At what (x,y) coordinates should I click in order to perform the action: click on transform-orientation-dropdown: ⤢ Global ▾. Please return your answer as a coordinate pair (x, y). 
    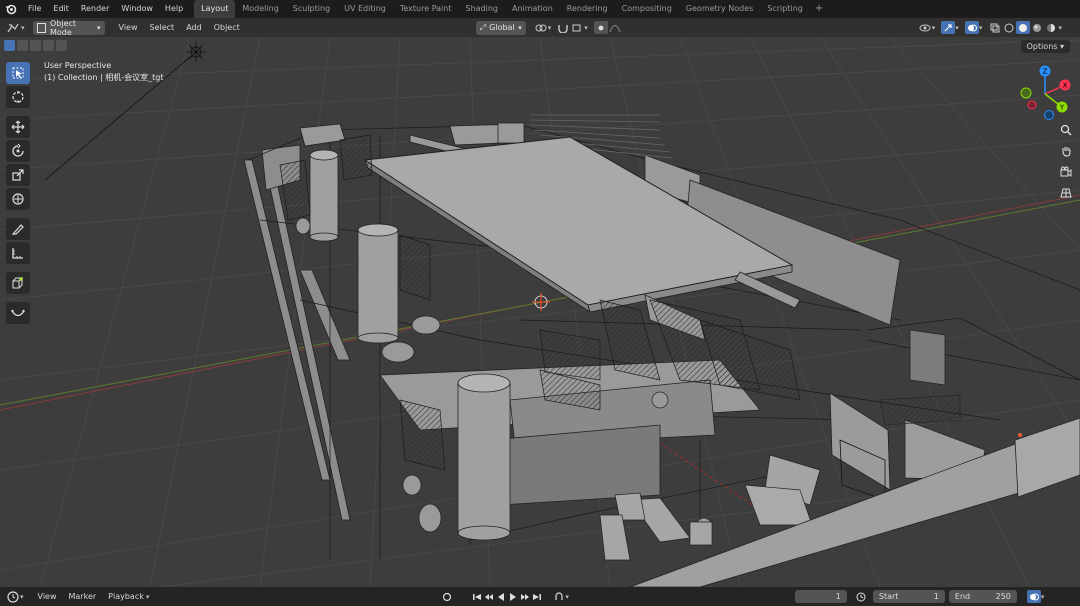
    Looking at the image, I should click on (500, 27).